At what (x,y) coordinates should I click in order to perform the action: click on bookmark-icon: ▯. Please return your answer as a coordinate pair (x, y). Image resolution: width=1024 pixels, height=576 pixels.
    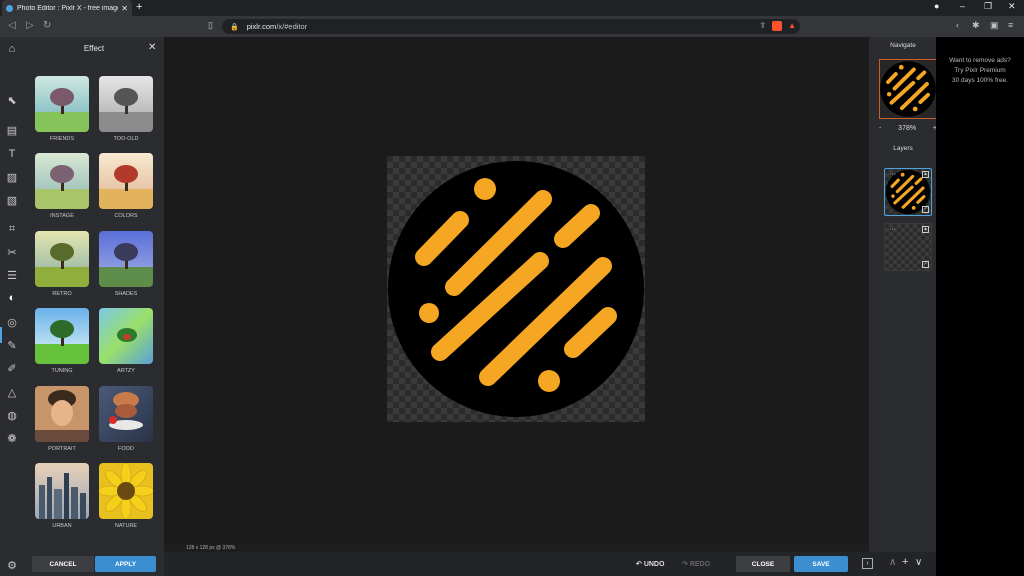
    Looking at the image, I should click on (210, 25).